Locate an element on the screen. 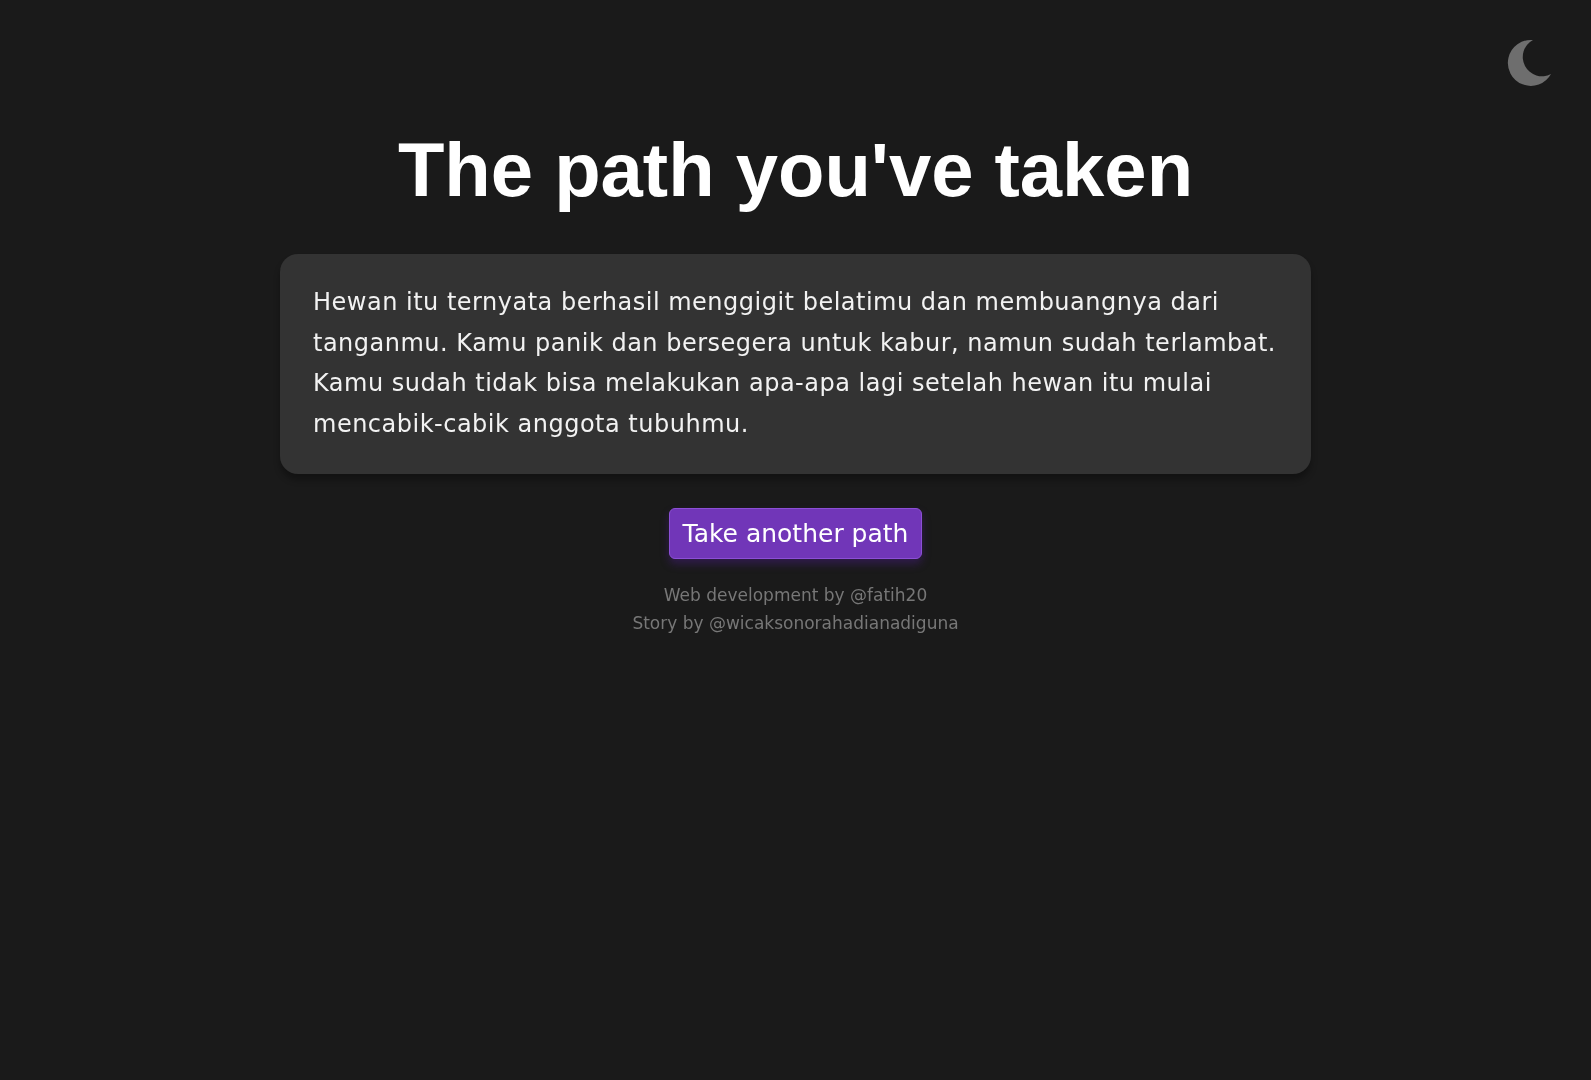 This screenshot has height=1080, width=1591. moon-icon is located at coordinates (1529, 62).